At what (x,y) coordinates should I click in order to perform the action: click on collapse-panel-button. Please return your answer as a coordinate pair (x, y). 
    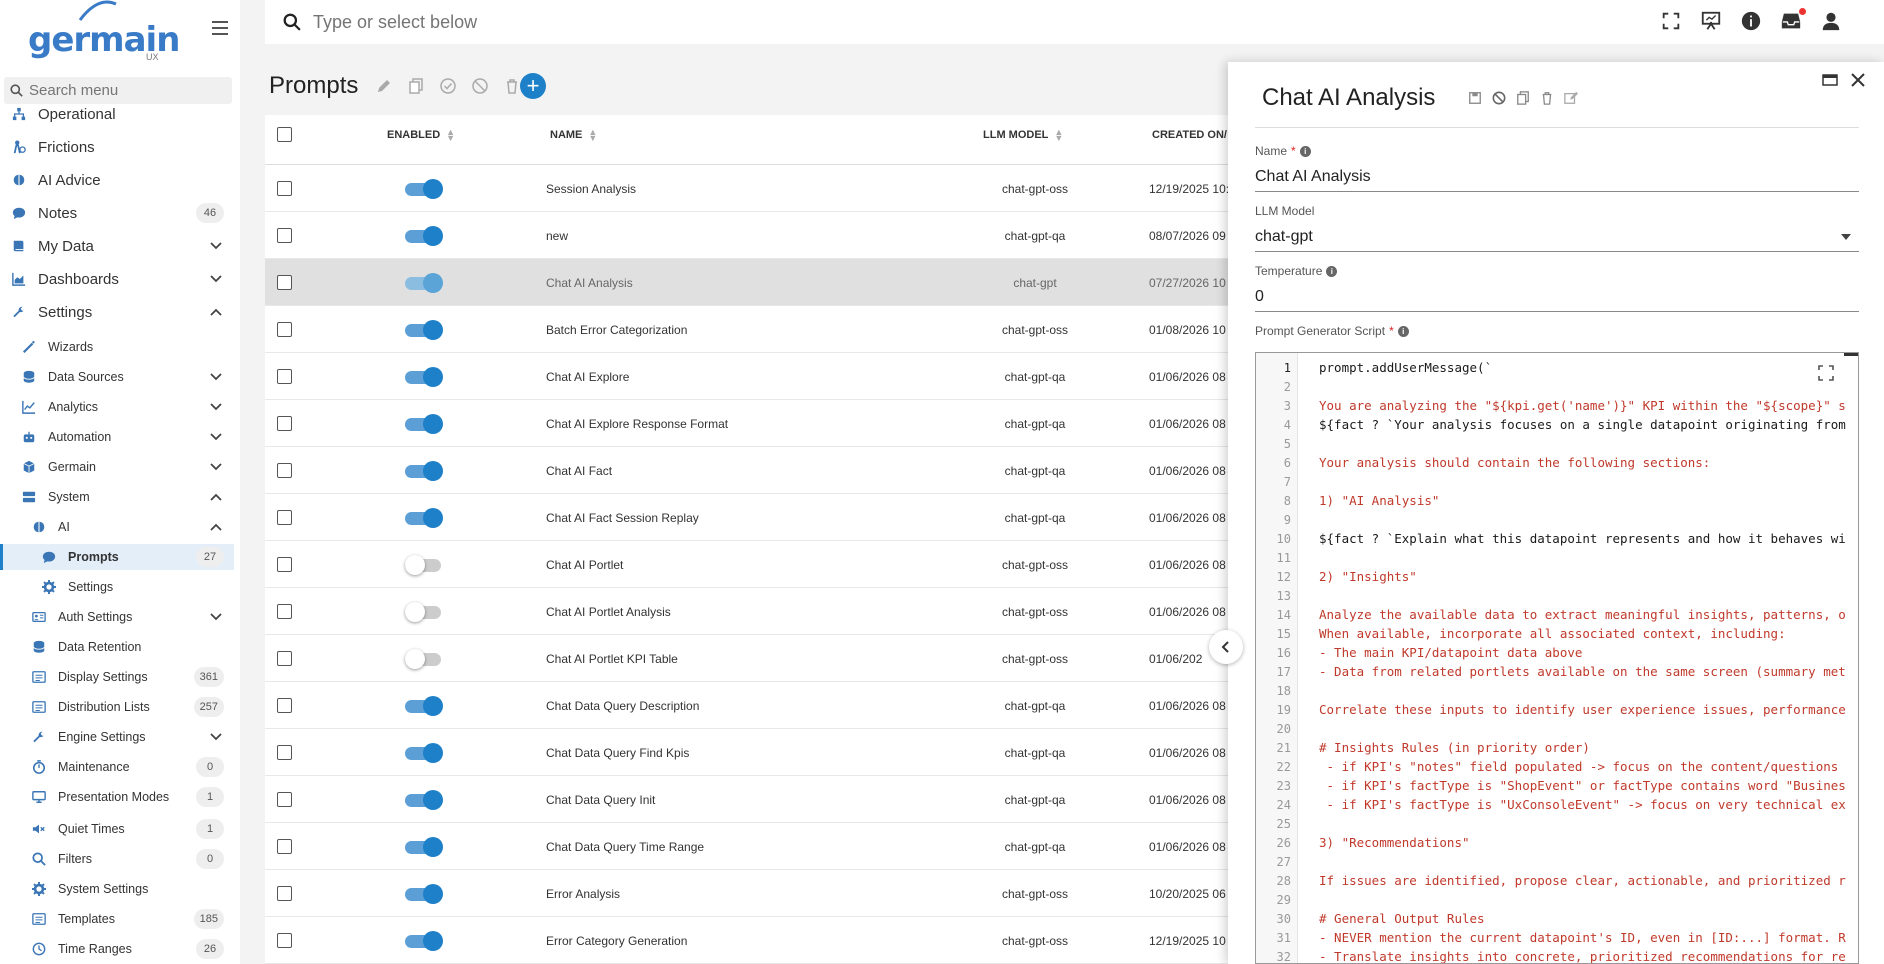
    Looking at the image, I should click on (1226, 647).